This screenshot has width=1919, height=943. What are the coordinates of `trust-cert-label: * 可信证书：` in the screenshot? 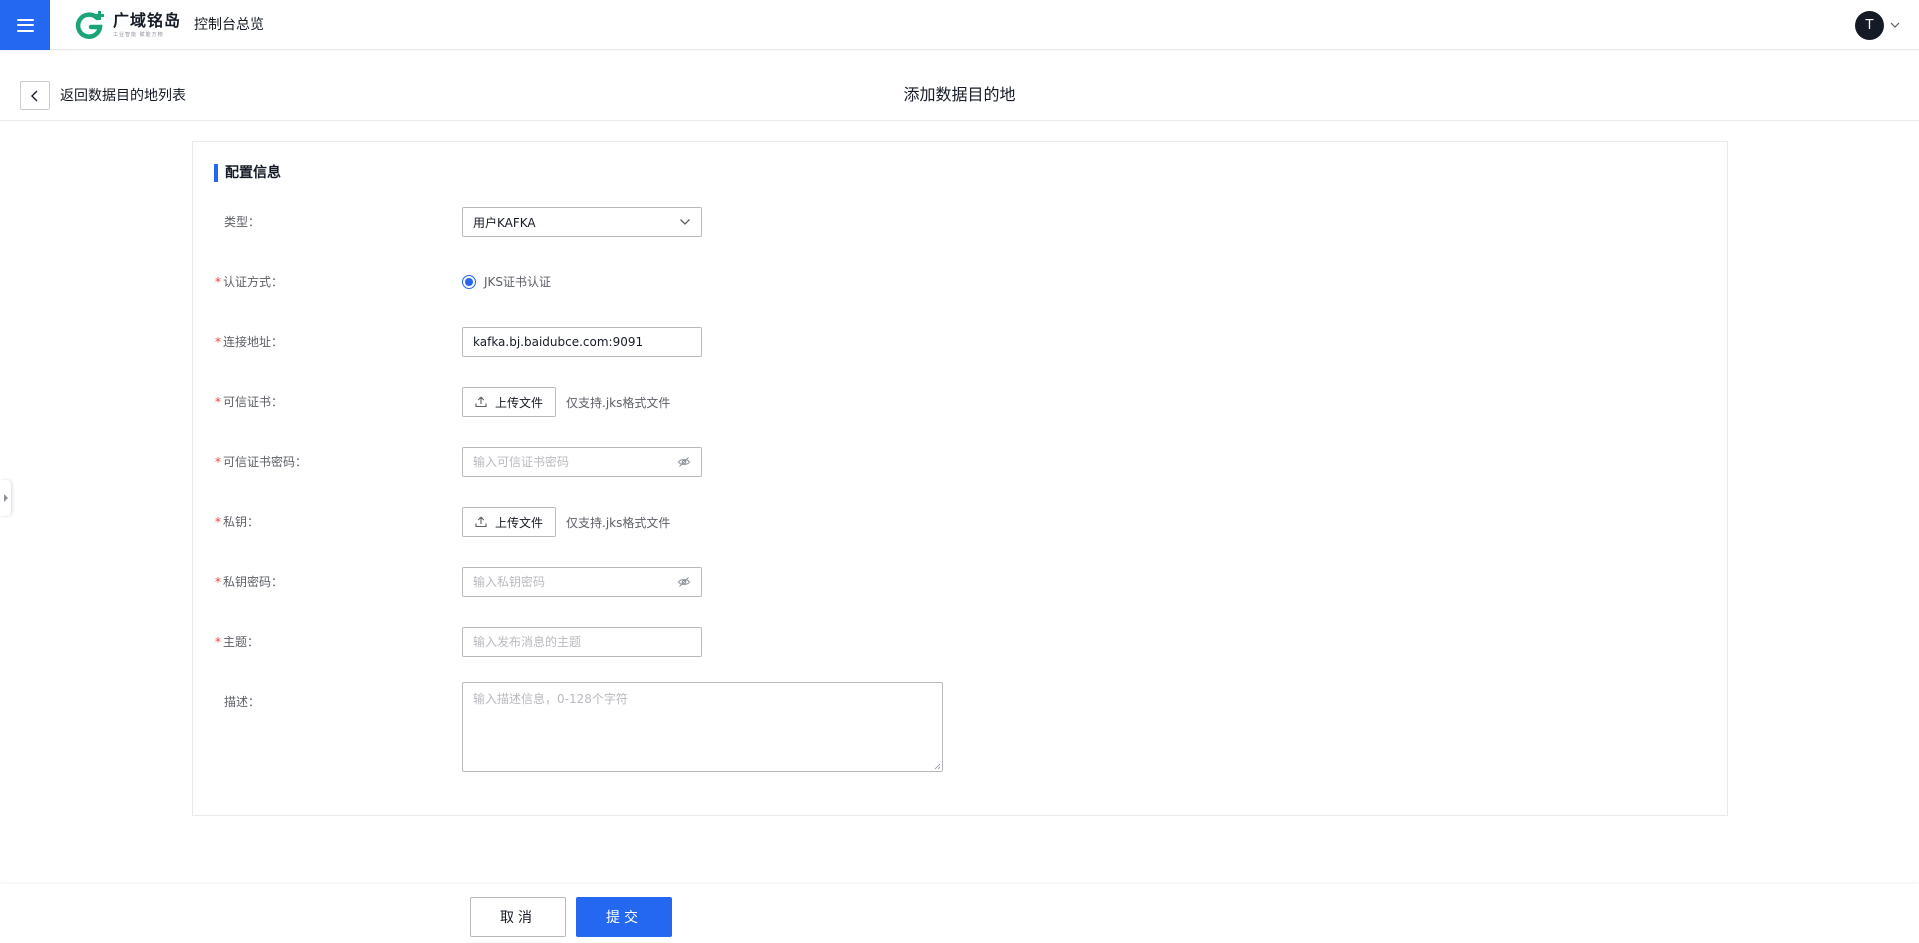 It's located at (249, 402).